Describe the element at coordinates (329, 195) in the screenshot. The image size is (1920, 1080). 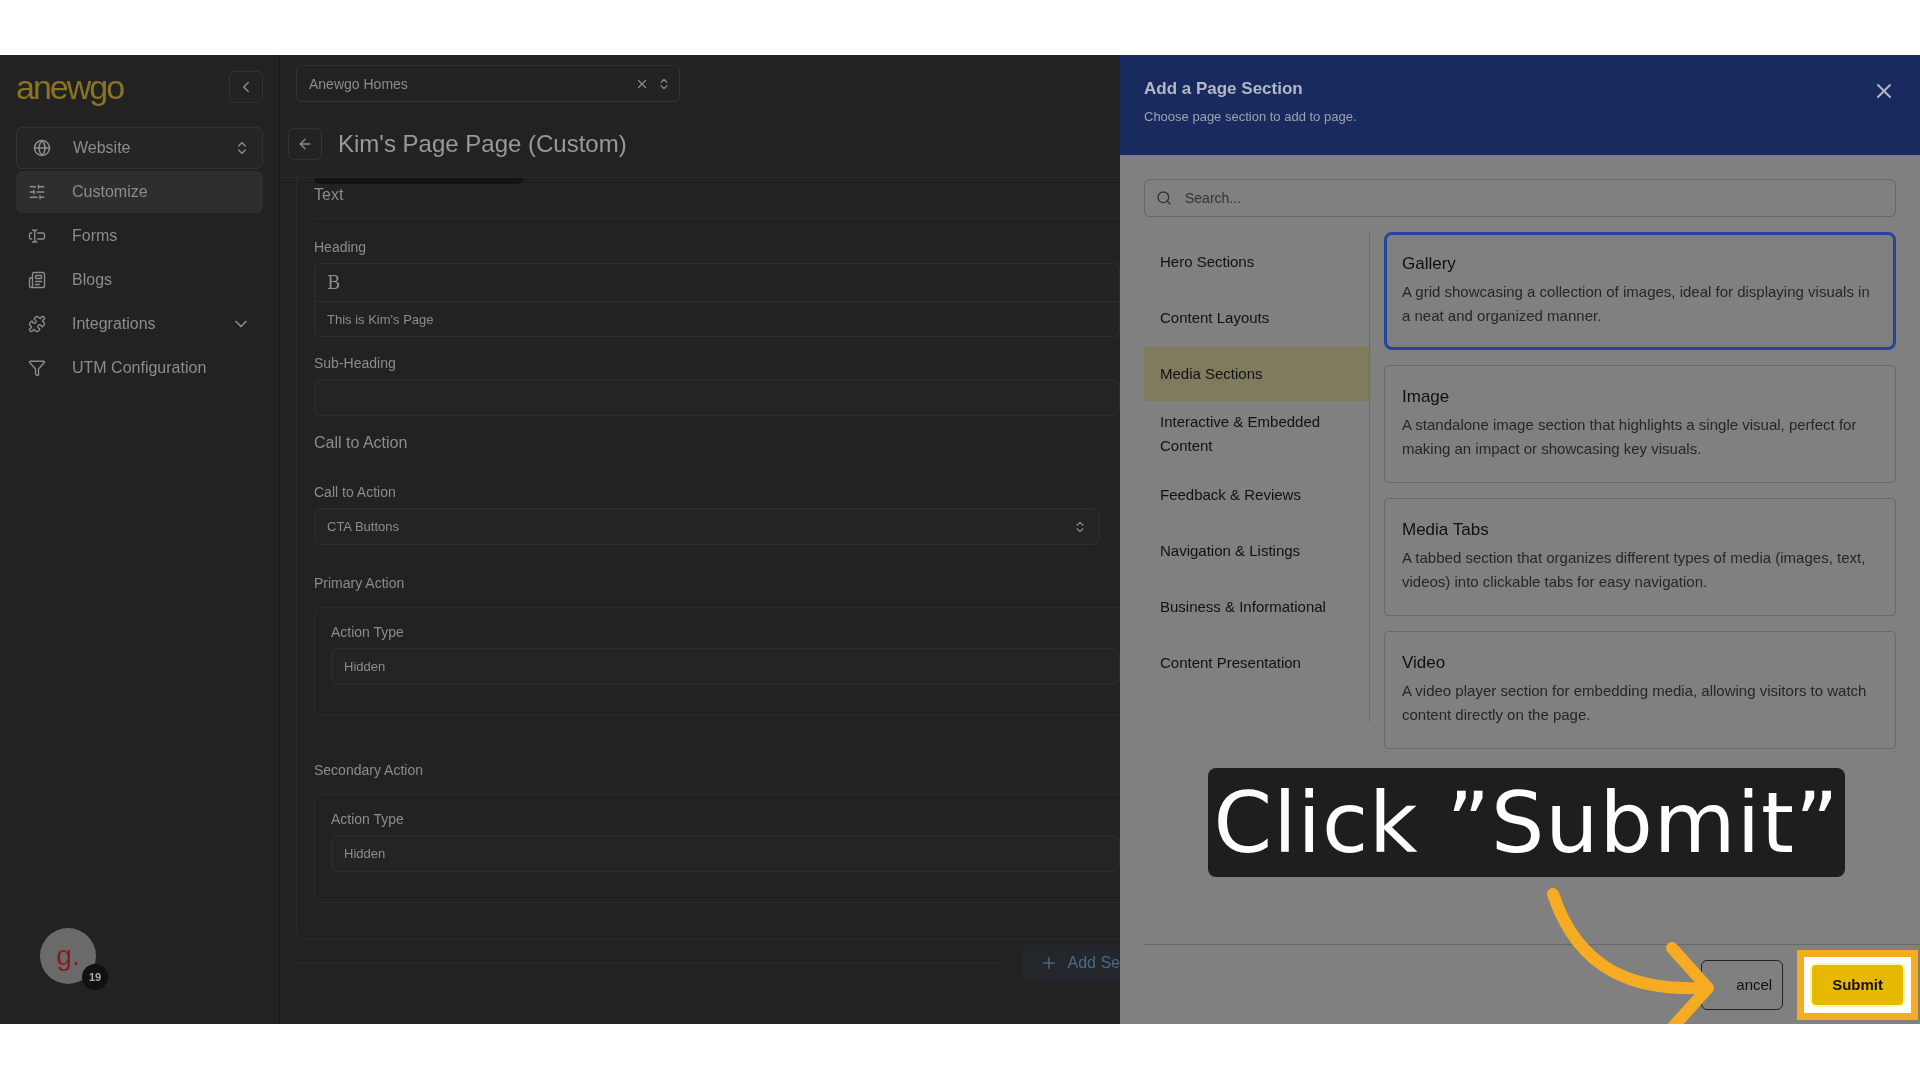
I see `section-label: Text` at that location.